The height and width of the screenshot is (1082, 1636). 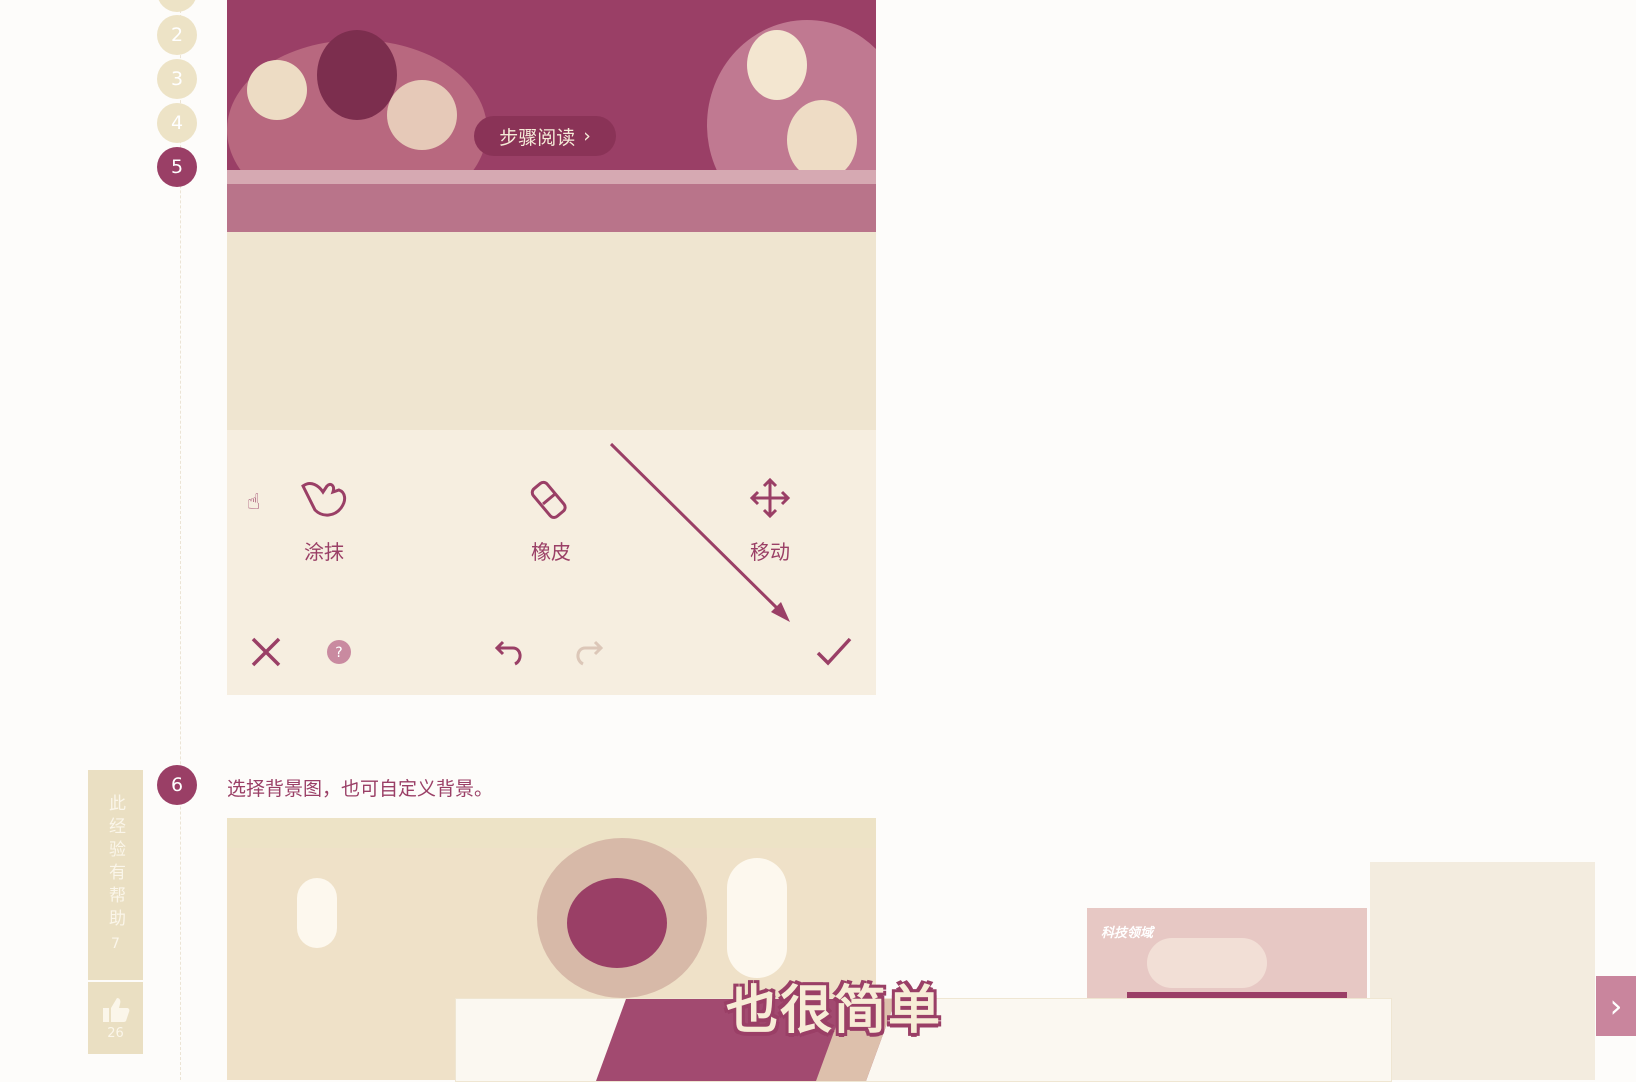 I want to click on video-caption: 也很简单, so click(x=834, y=1011).